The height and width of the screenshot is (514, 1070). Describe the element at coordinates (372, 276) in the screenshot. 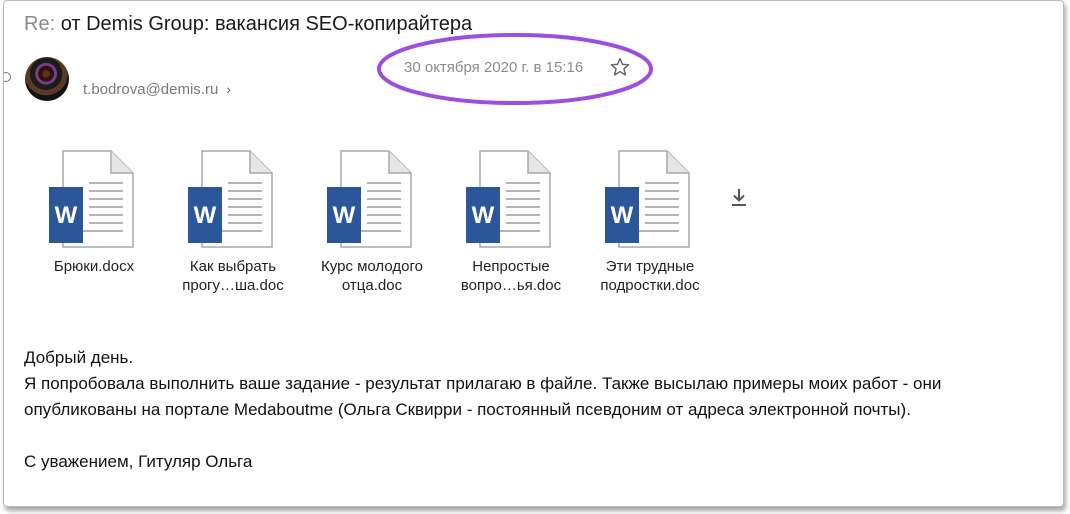

I see `attachment-name: Курс молодого отца.doc` at that location.